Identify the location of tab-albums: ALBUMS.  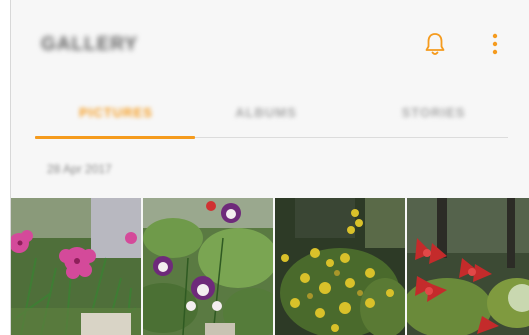
(266, 112).